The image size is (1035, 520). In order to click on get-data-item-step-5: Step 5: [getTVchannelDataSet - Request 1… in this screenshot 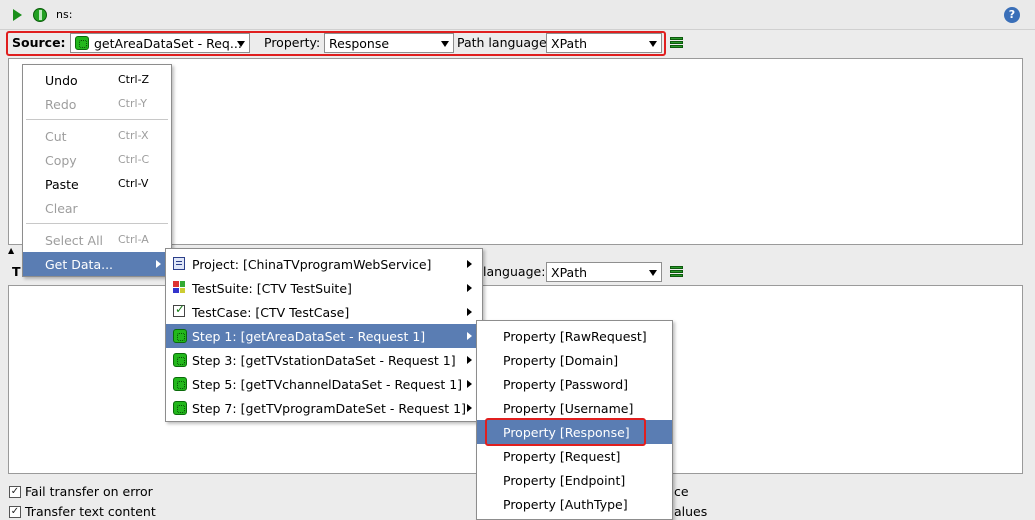, I will do `click(324, 384)`.